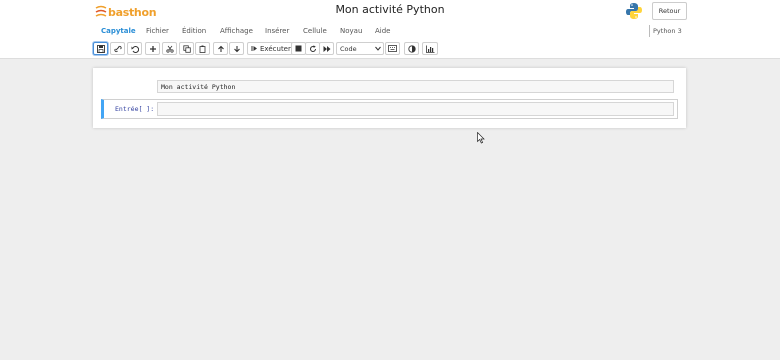 This screenshot has height=360, width=780. I want to click on cut-button, so click(169, 48).